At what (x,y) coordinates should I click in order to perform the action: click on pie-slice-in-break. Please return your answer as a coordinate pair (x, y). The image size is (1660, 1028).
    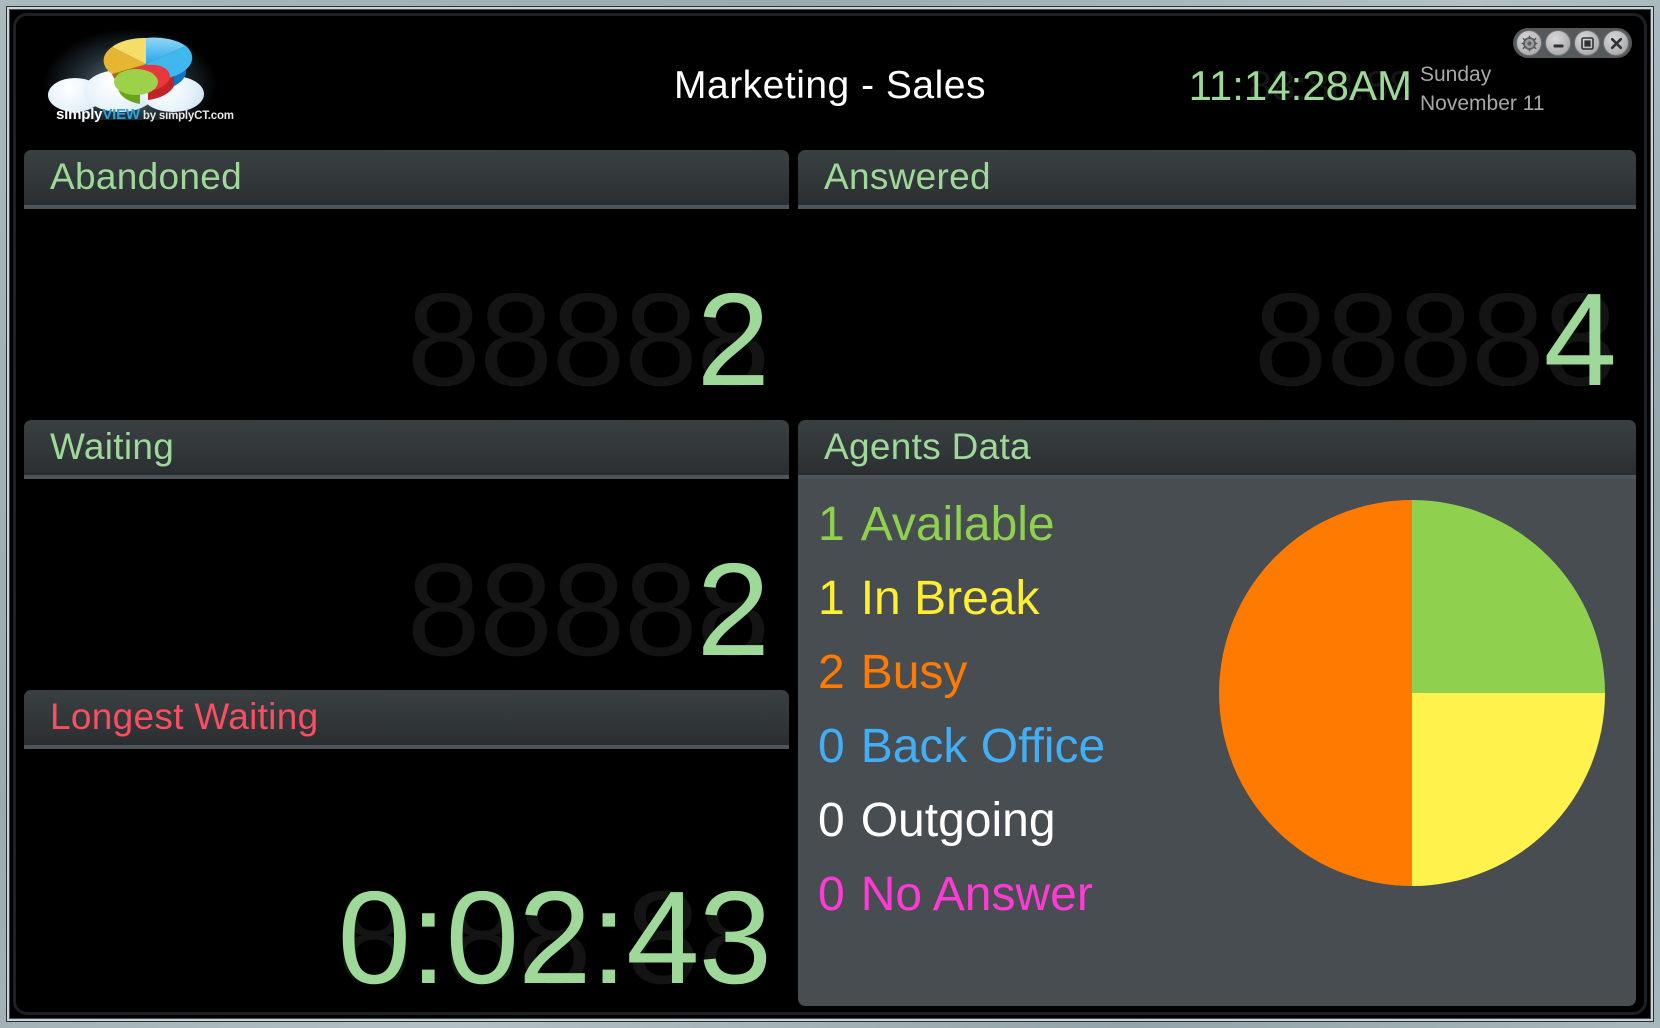
    Looking at the image, I should click on (1508, 789).